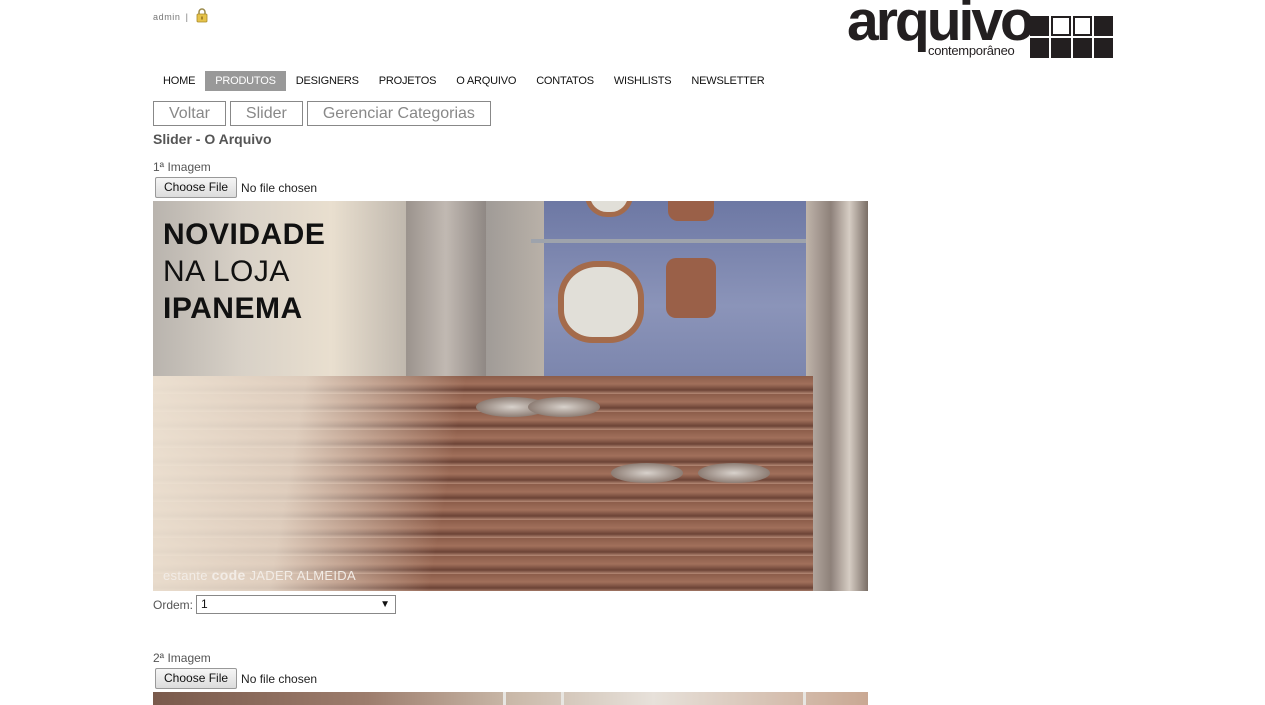 The image size is (1265, 705). What do you see at coordinates (279, 187) in the screenshot?
I see `slide-1-file-status: No file chosen` at bounding box center [279, 187].